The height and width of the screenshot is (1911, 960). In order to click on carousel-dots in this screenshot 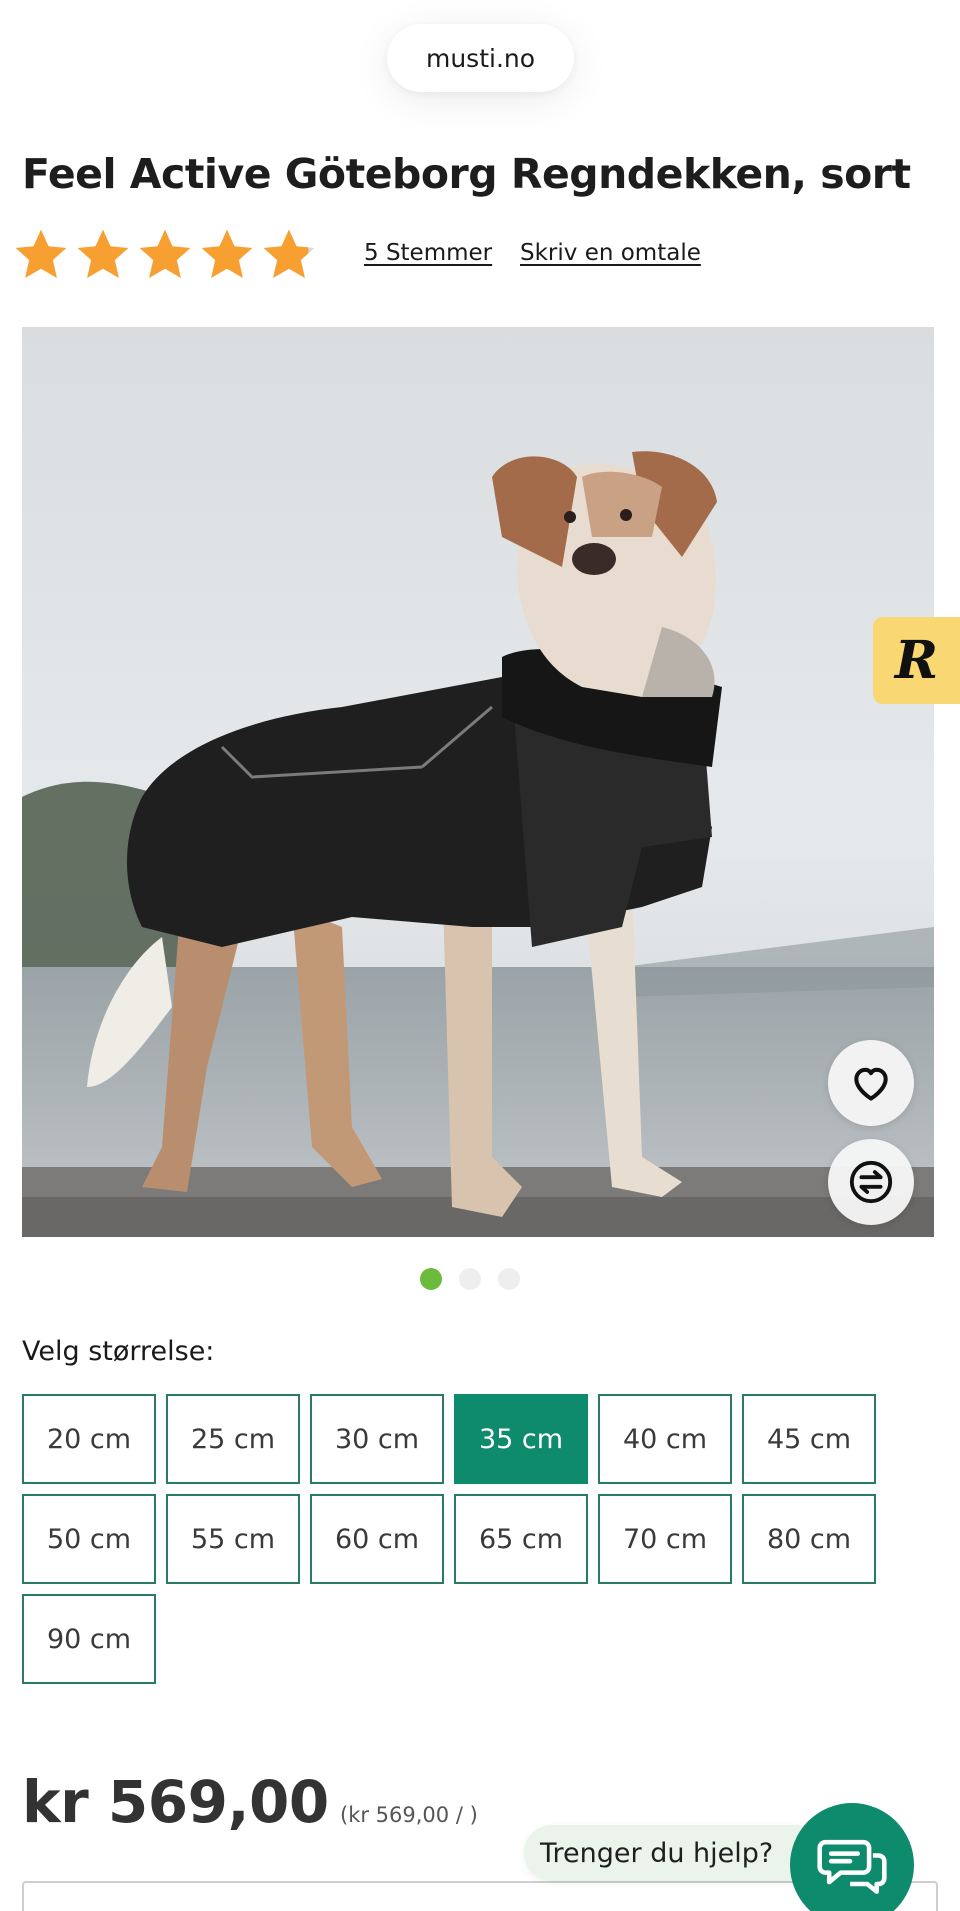, I will do `click(470, 1279)`.